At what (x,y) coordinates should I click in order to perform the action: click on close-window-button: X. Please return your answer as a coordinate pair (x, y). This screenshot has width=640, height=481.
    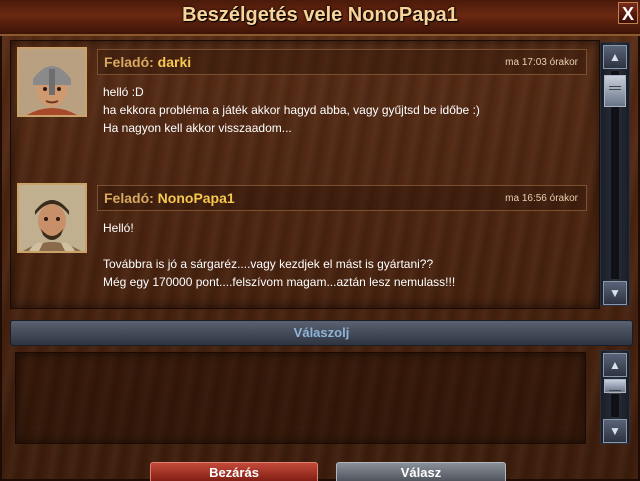
    Looking at the image, I should click on (628, 13).